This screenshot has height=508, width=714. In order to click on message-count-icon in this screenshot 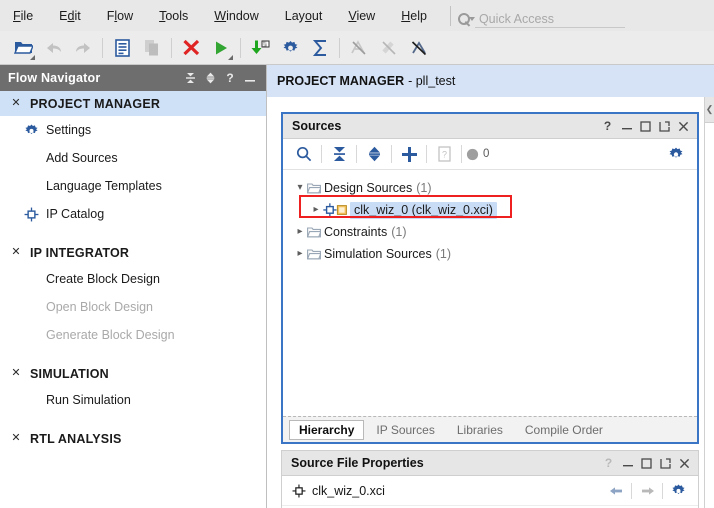, I will do `click(472, 154)`.